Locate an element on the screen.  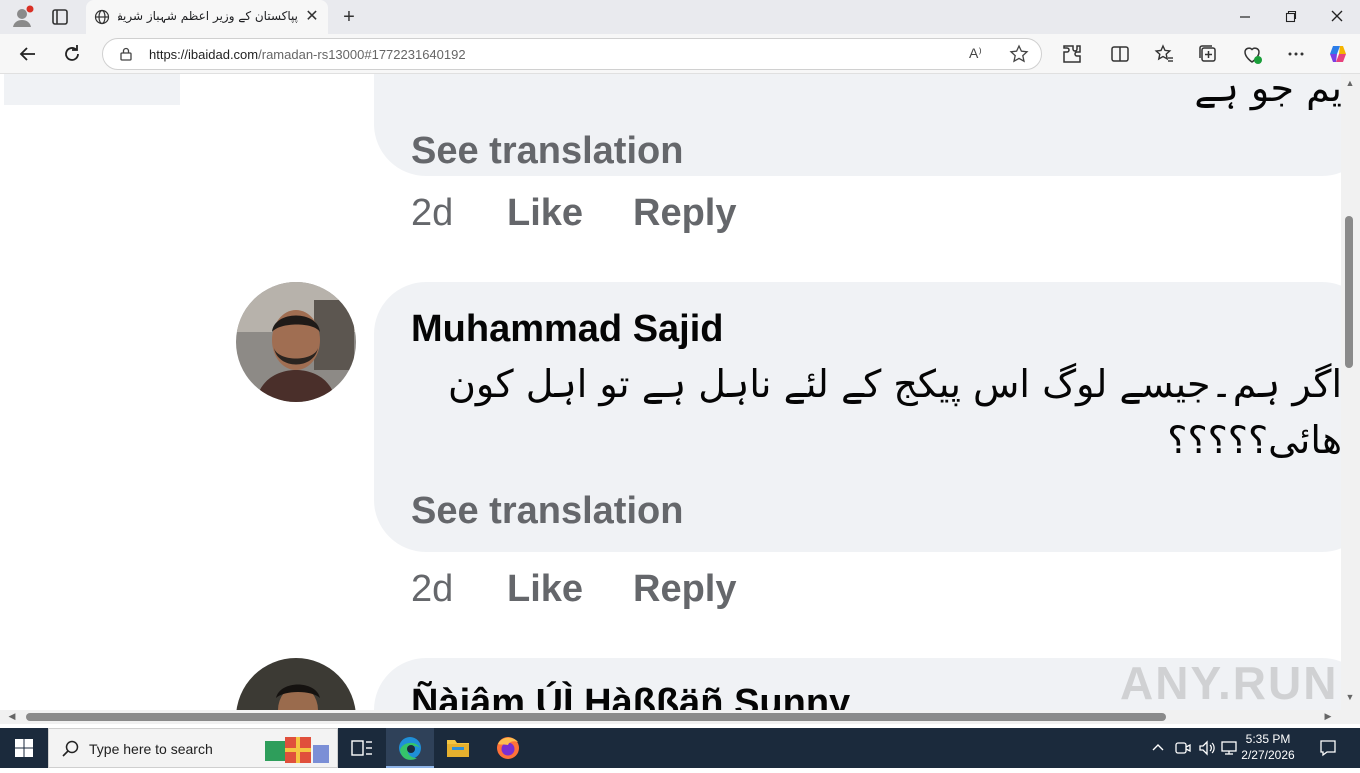
file-explorer-icon is located at coordinates (458, 748).